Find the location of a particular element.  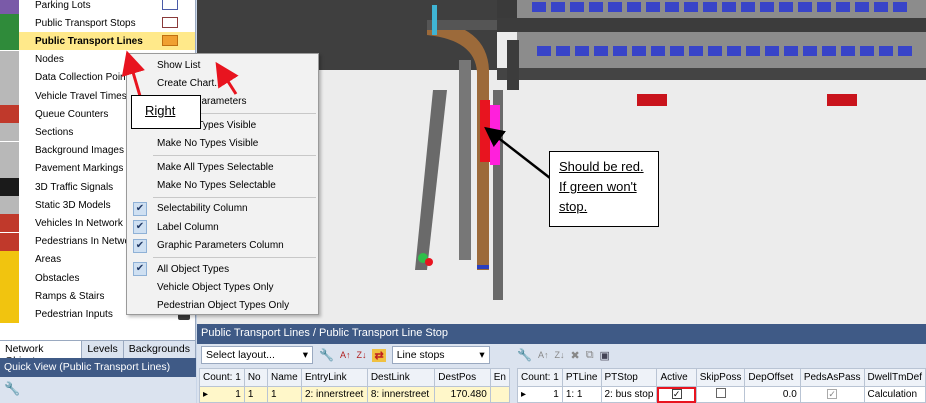

col-pedsaspass: PedsAsPass is located at coordinates (832, 377).